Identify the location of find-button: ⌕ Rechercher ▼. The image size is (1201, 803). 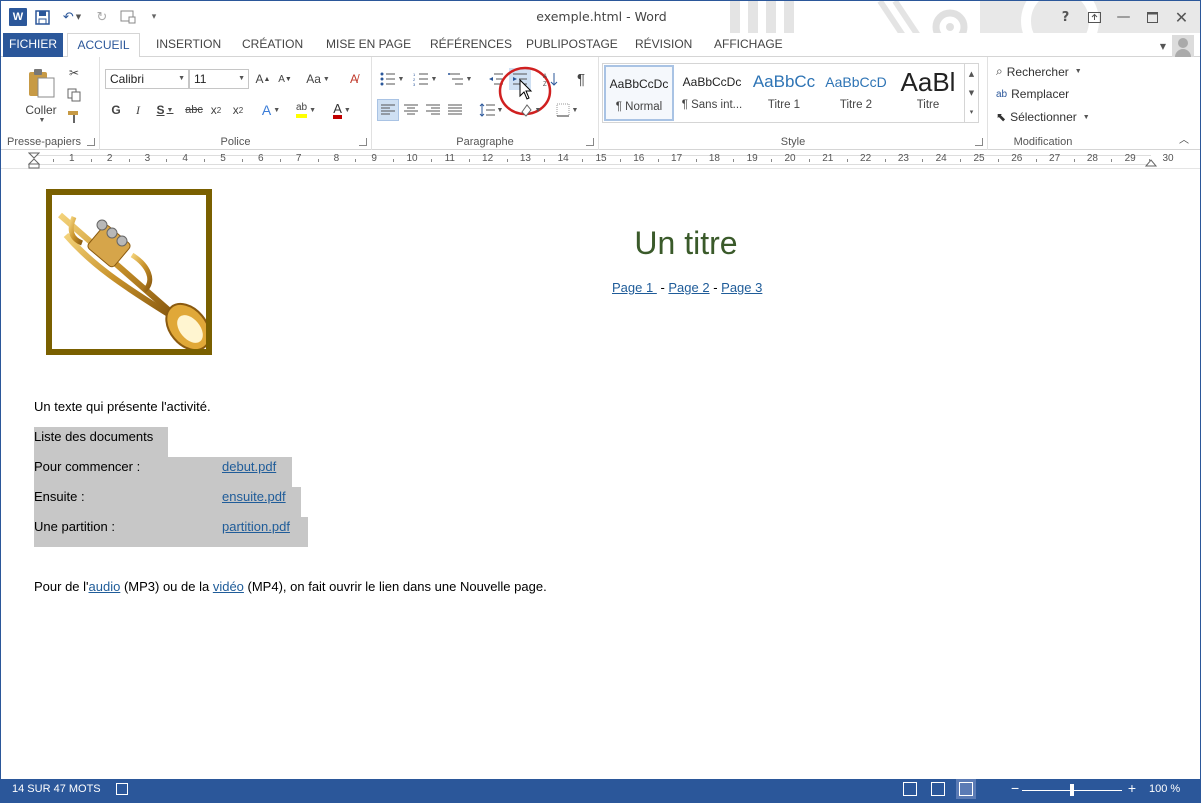
(1039, 71).